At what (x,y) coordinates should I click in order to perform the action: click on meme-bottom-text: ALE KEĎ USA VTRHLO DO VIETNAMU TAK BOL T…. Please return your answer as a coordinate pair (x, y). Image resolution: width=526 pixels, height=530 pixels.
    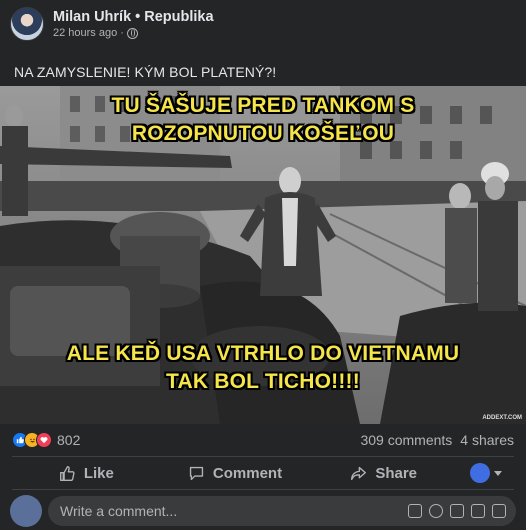
    Looking at the image, I should click on (263, 368).